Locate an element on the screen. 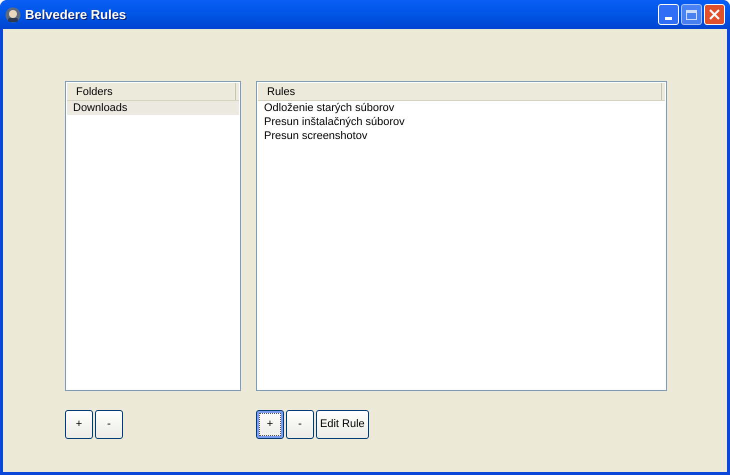 This screenshot has width=730, height=475. list-item: Presun screenshotov is located at coordinates (461, 136).